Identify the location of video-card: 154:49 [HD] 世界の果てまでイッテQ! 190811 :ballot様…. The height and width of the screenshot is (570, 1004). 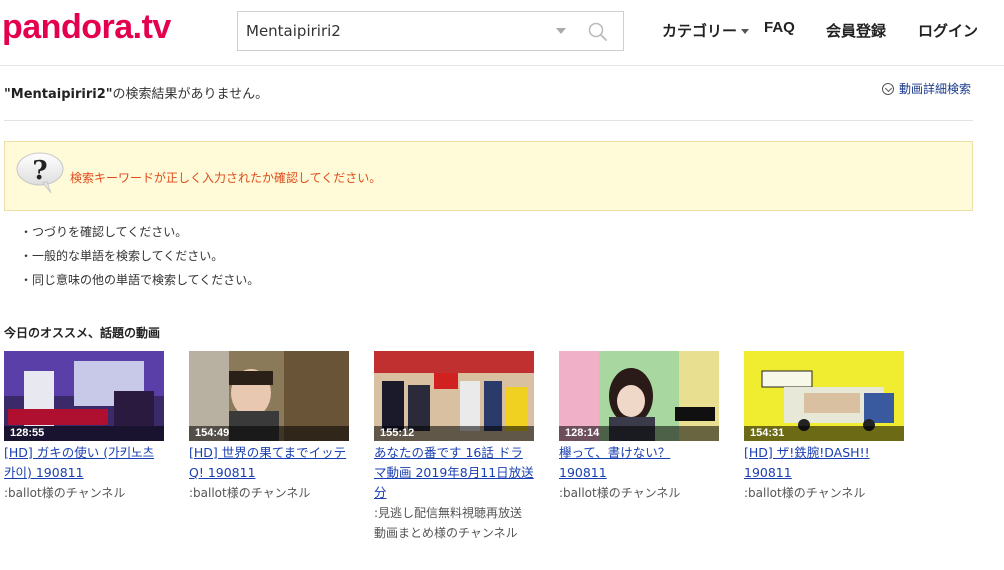
(269, 427).